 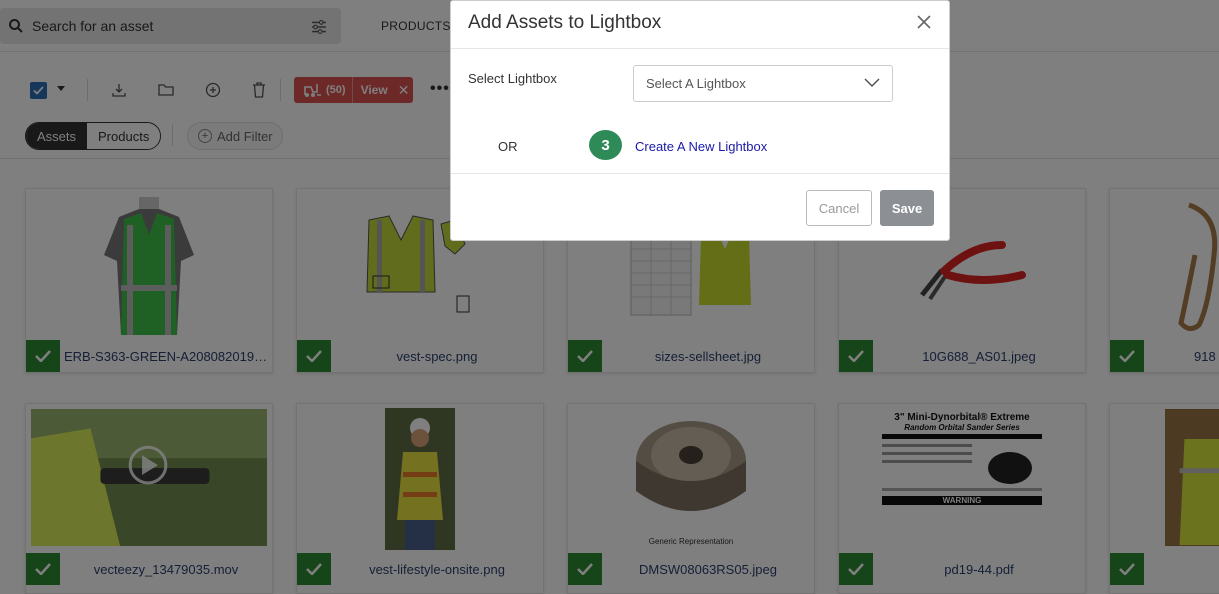 What do you see at coordinates (605, 145) in the screenshot?
I see `step-badge: 3` at bounding box center [605, 145].